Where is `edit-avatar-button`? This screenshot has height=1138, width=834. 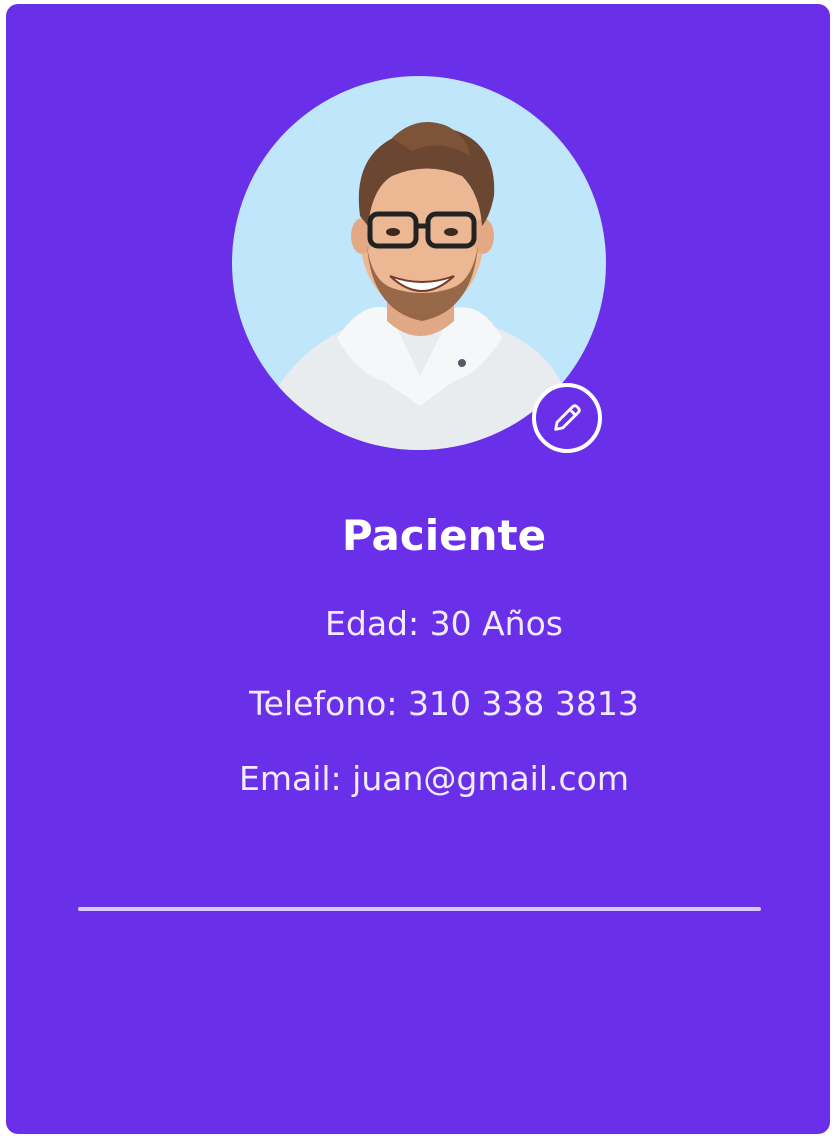 edit-avatar-button is located at coordinates (567, 418).